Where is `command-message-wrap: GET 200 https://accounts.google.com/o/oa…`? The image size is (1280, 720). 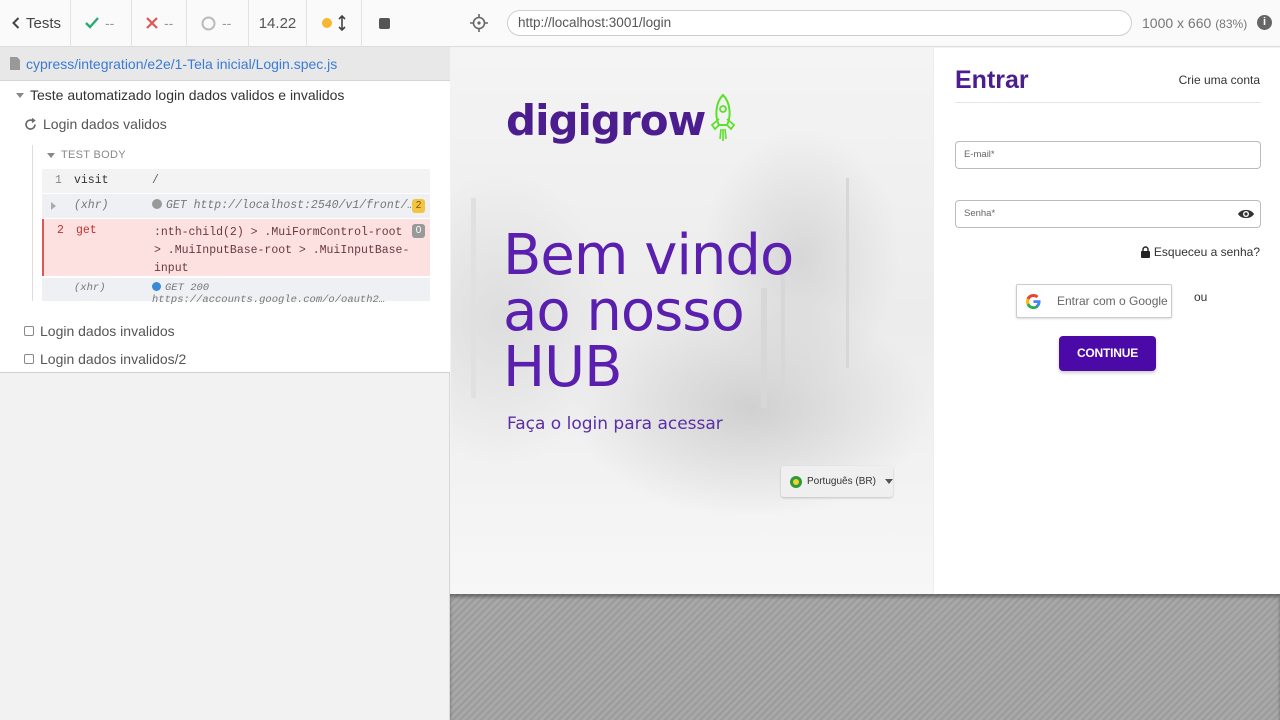
command-message-wrap: GET 200 https://accounts.google.com/o/oa… is located at coordinates (291, 294).